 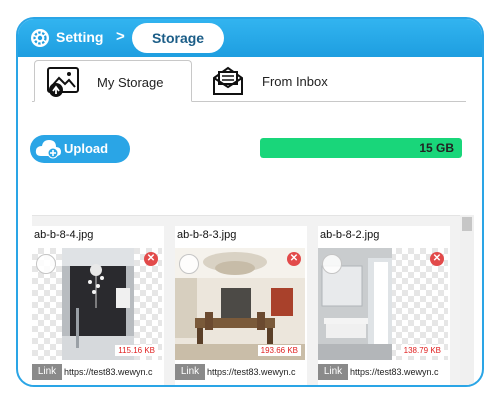 What do you see at coordinates (467, 224) in the screenshot?
I see `scrollbar-thumb` at bounding box center [467, 224].